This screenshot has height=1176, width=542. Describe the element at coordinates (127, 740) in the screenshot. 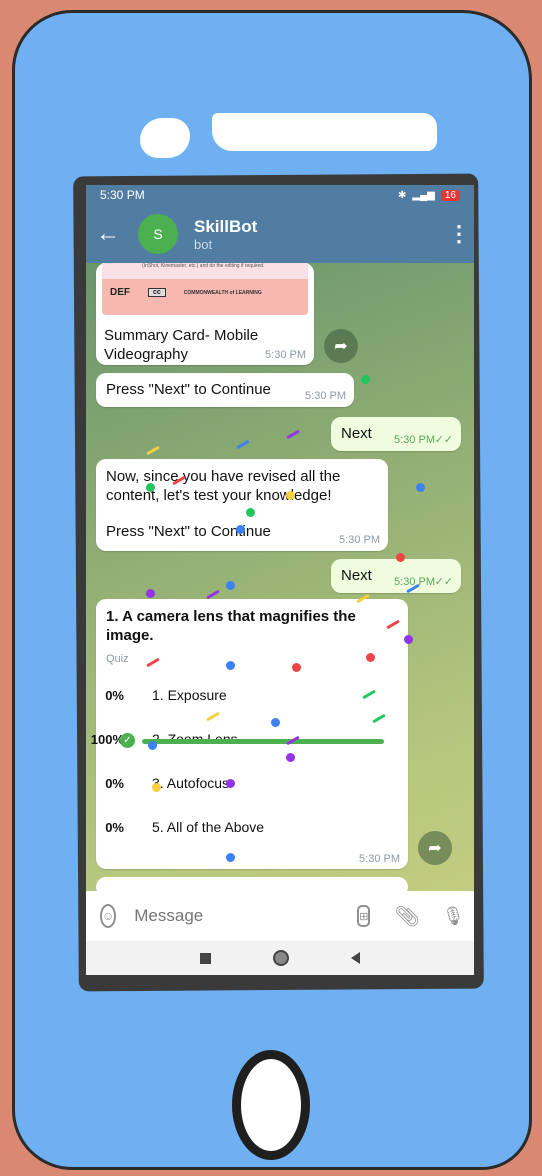

I see `correct-check-icon: ✓` at that location.